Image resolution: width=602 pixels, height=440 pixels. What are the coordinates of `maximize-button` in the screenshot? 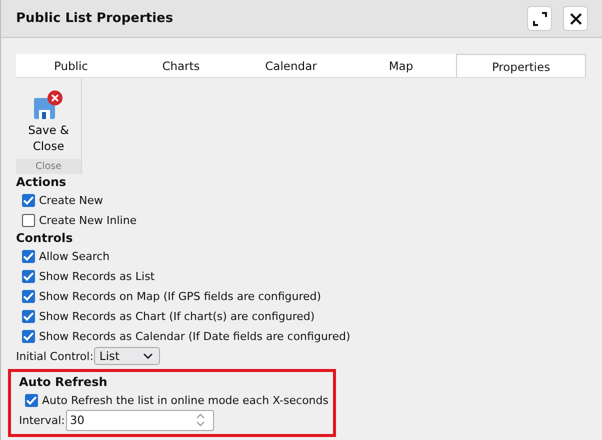 It's located at (539, 18).